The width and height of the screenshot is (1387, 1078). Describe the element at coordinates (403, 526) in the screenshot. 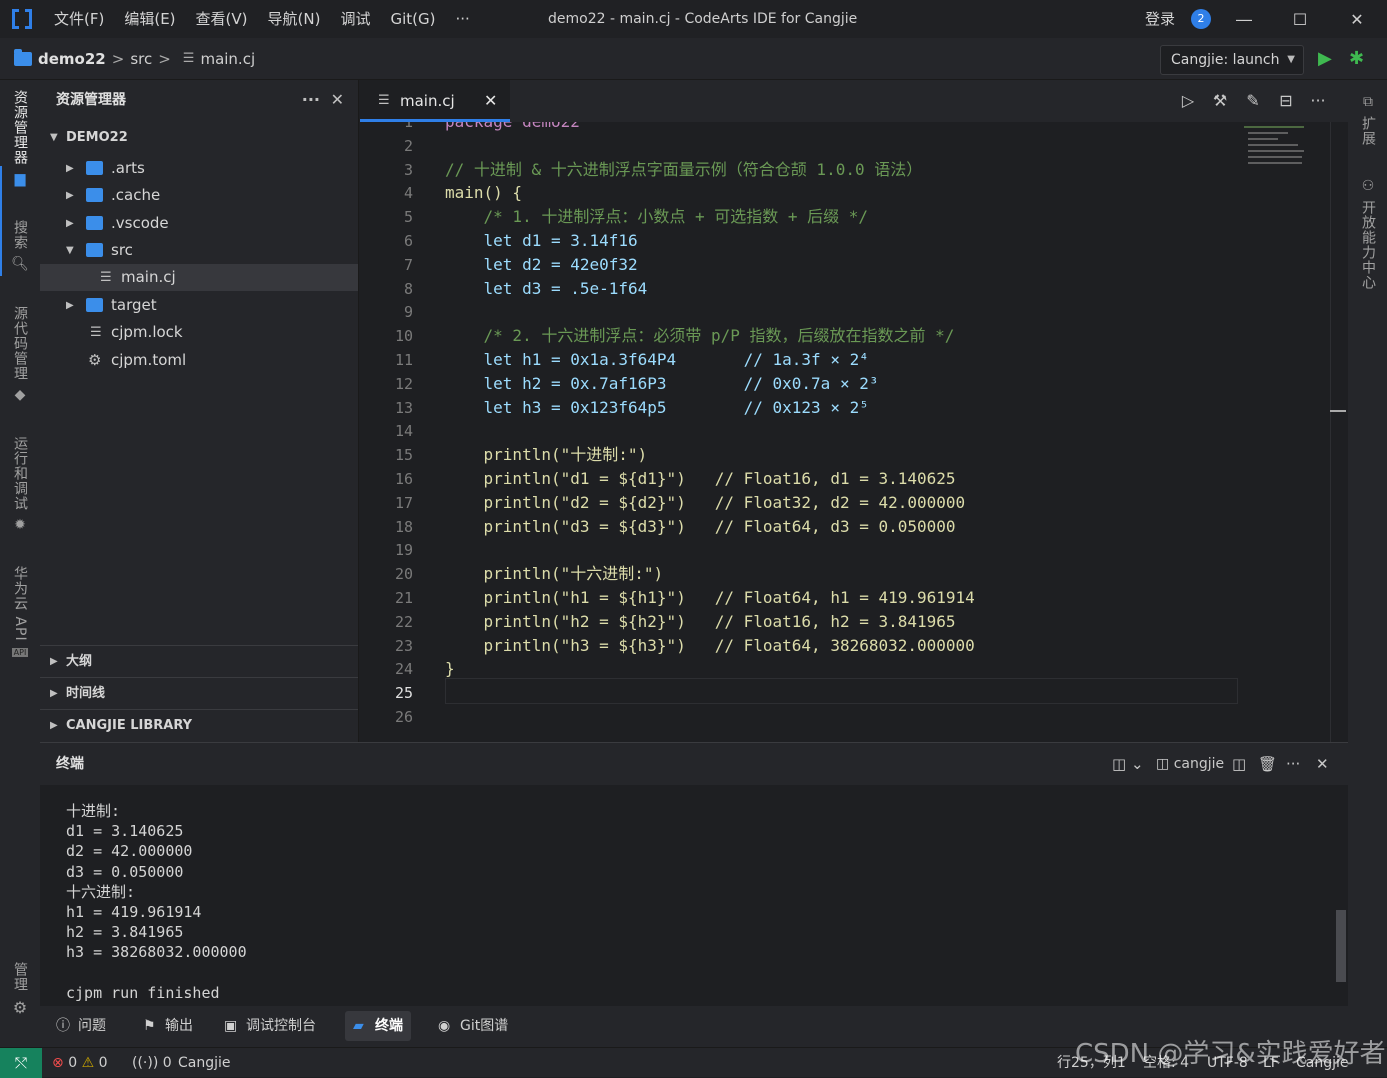

I see `line-number: 18` at that location.